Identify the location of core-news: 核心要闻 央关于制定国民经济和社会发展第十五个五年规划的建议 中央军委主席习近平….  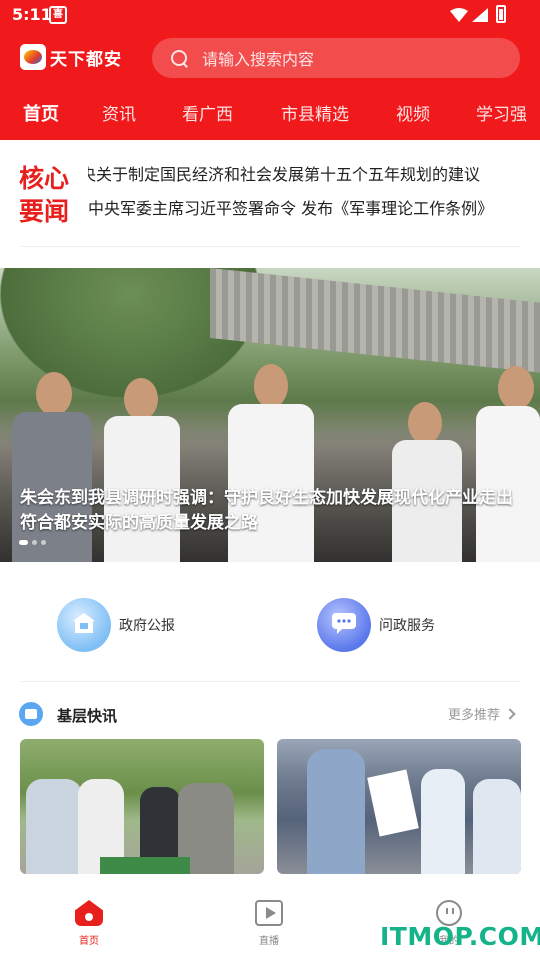
(270, 204).